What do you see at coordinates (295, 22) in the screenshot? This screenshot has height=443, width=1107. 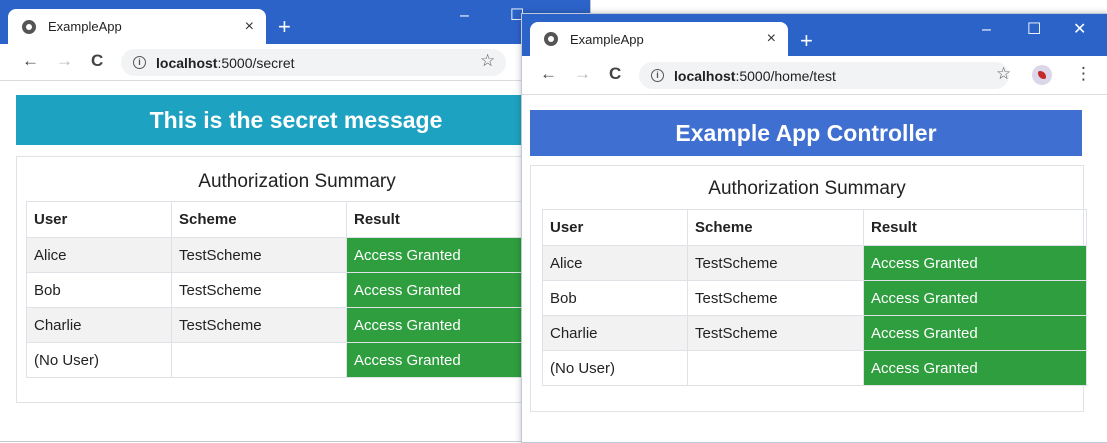 I see `title-bar: ExampleApp × + – ☐` at bounding box center [295, 22].